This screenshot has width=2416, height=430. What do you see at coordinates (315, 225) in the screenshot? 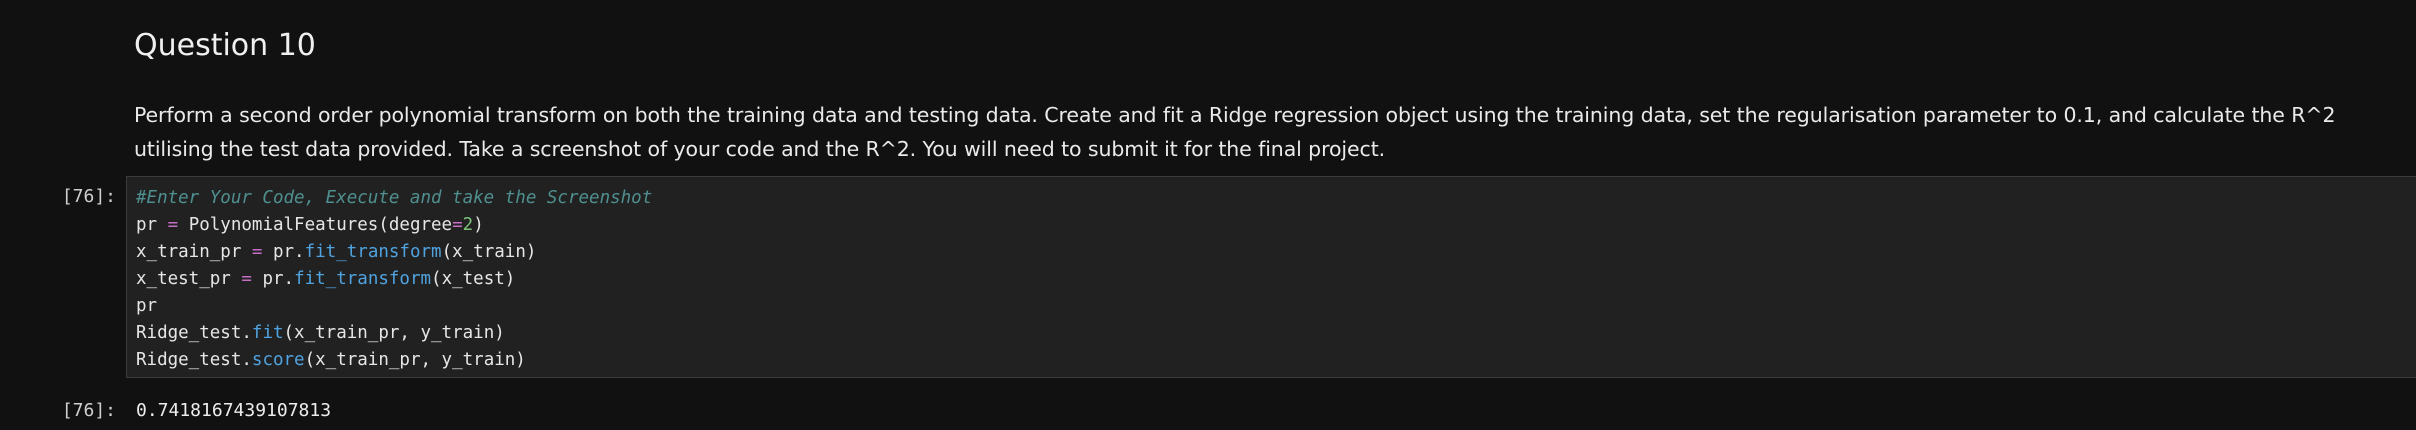
I see `code-token: PolynomialFeatures(degree` at bounding box center [315, 225].